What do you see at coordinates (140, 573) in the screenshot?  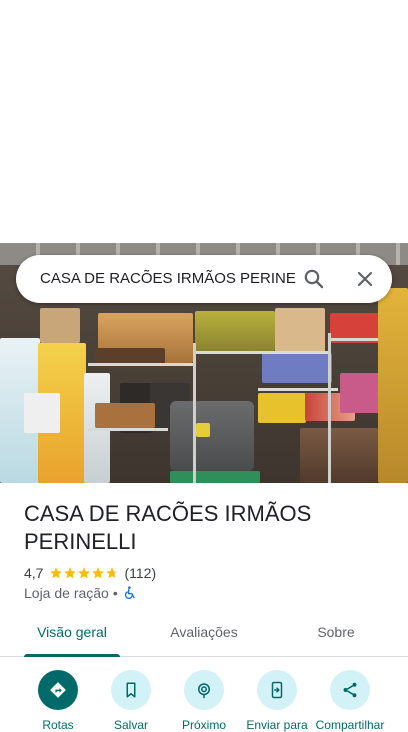 I see `review-count: (112)` at bounding box center [140, 573].